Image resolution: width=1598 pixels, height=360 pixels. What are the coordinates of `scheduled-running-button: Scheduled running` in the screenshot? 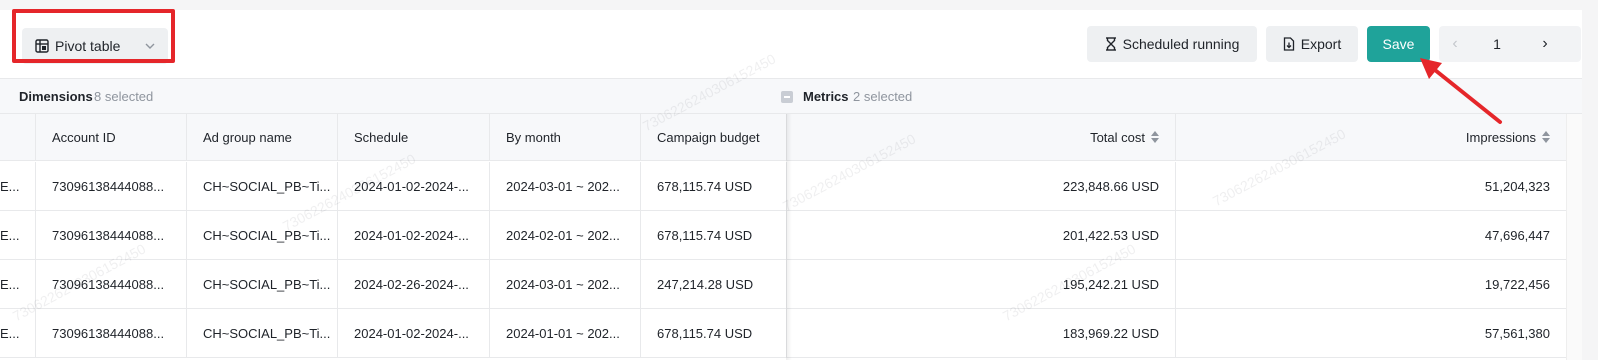 It's located at (1172, 44).